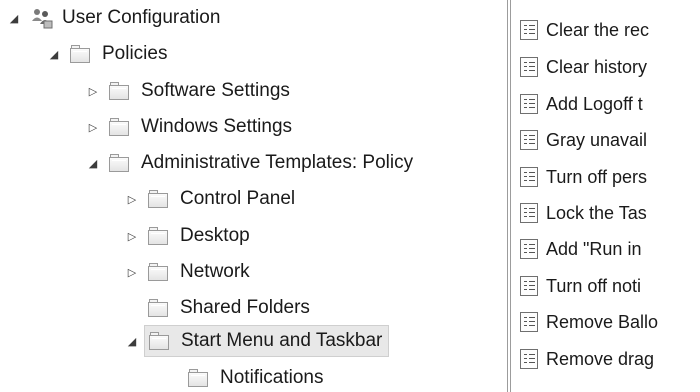  What do you see at coordinates (272, 377) in the screenshot?
I see `tree-node-label: Notifications` at bounding box center [272, 377].